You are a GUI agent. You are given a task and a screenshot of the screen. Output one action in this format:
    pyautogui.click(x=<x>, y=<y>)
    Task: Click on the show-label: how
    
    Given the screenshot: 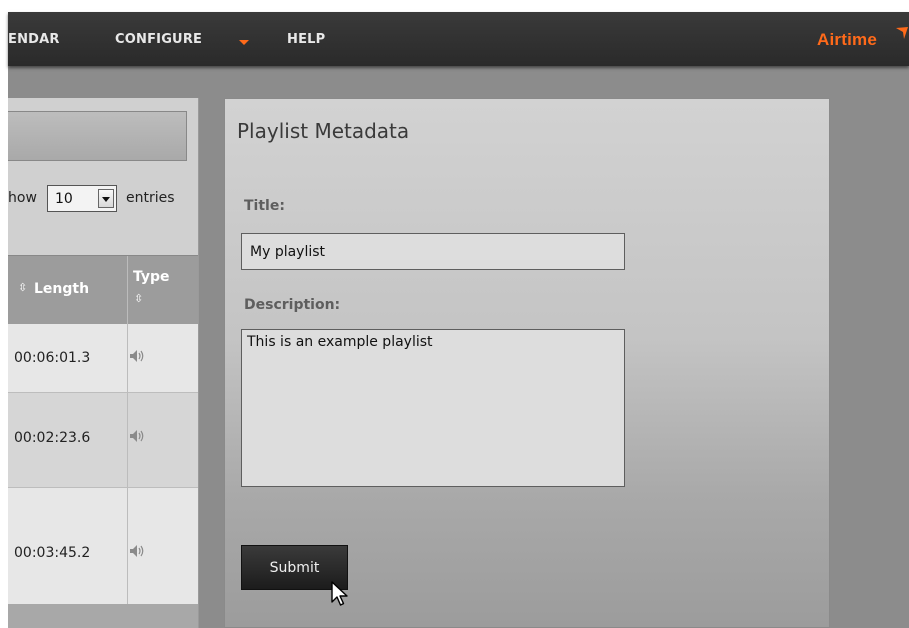 What is the action you would take?
    pyautogui.click(x=22, y=198)
    